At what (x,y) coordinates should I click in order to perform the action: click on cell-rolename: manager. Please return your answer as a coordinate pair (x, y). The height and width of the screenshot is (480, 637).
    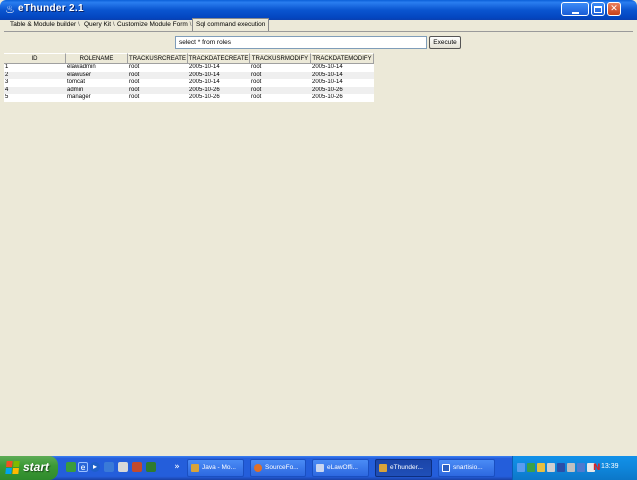
    Looking at the image, I should click on (79, 97).